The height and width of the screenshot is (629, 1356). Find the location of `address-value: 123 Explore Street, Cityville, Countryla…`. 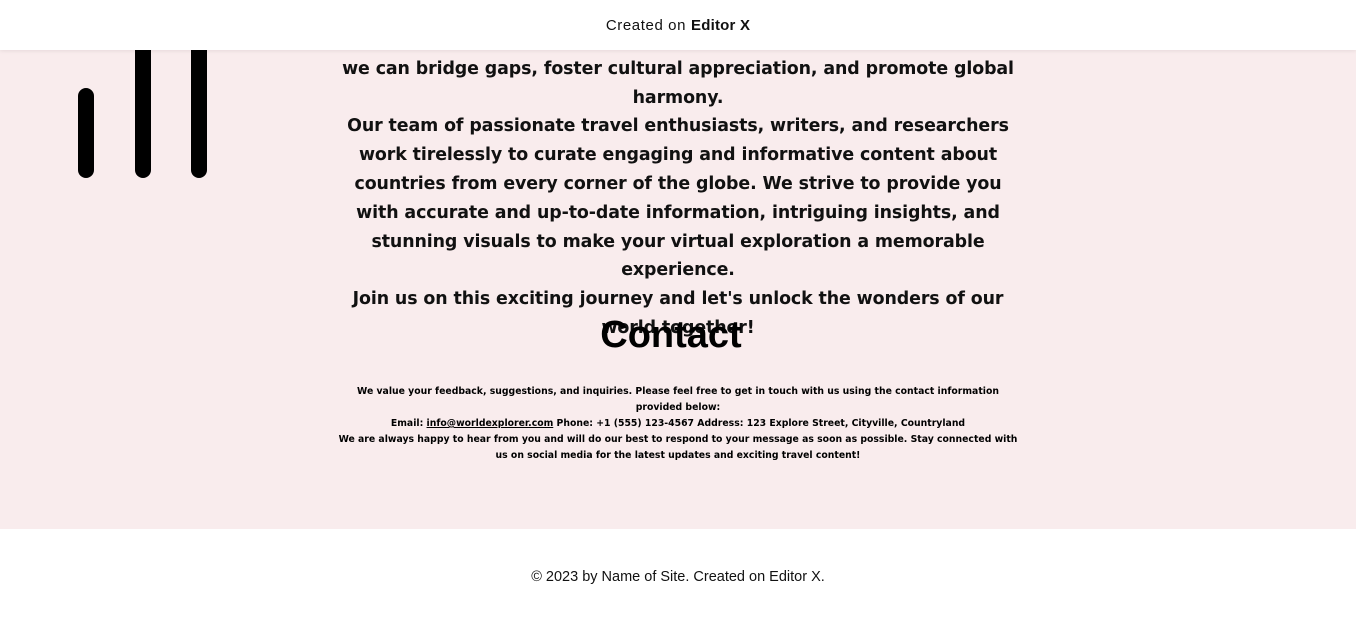

address-value: 123 Explore Street, Cityville, Countryla… is located at coordinates (856, 423).